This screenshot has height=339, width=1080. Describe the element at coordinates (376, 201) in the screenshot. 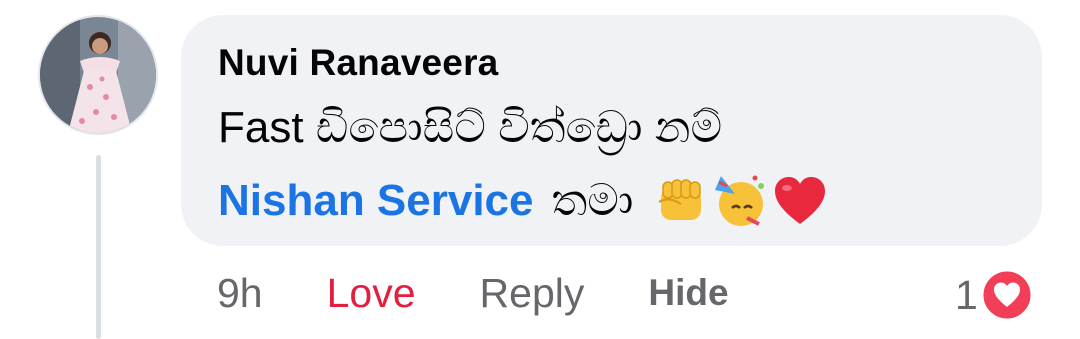

I see `mention-link: Nishan Service` at that location.